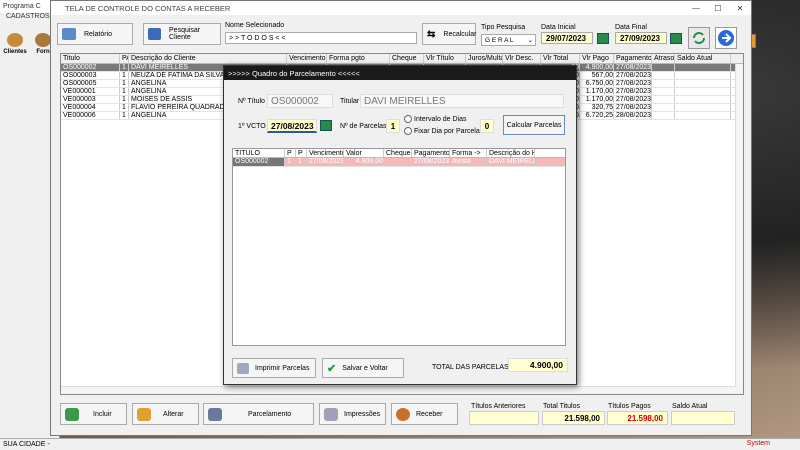 The width and height of the screenshot is (800, 450). I want to click on titular-field: DAVI MEIRELLES, so click(462, 101).